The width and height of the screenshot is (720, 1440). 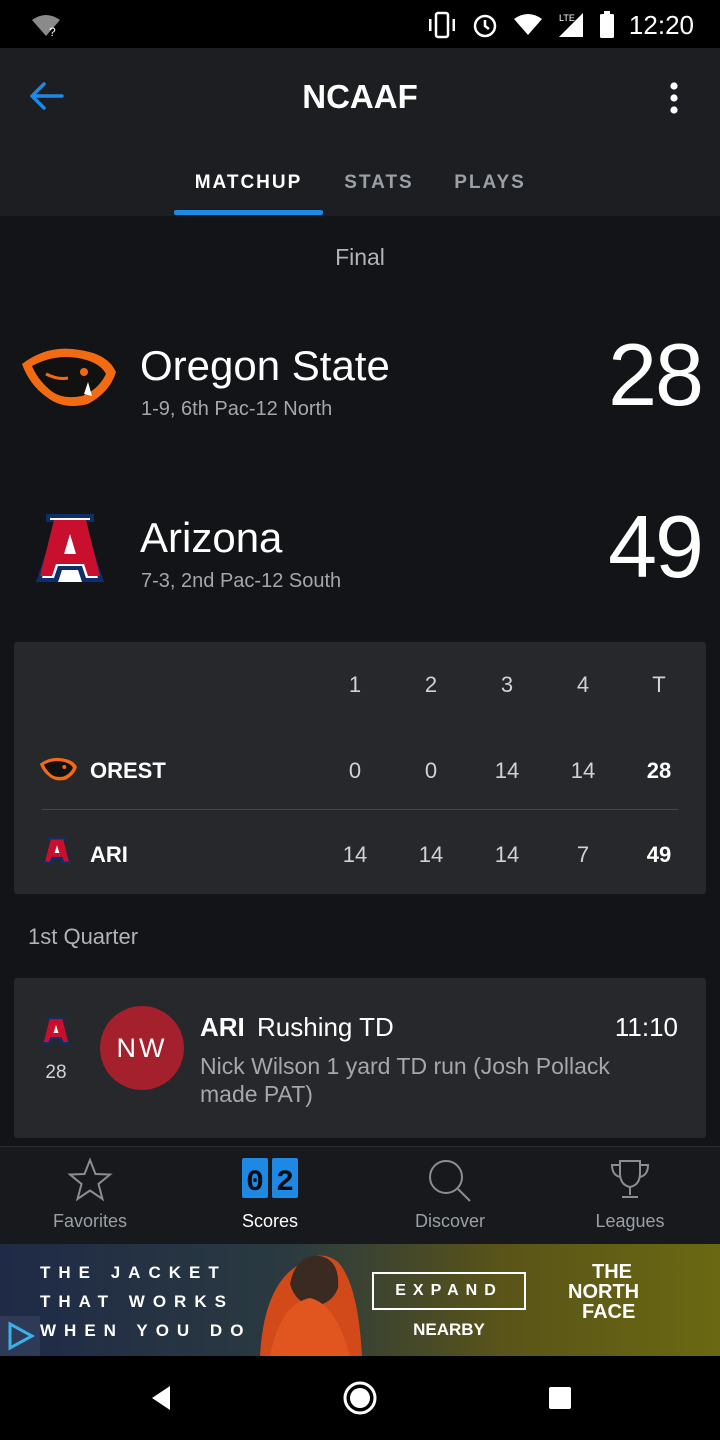 I want to click on total-cell: 49, so click(x=659, y=854).